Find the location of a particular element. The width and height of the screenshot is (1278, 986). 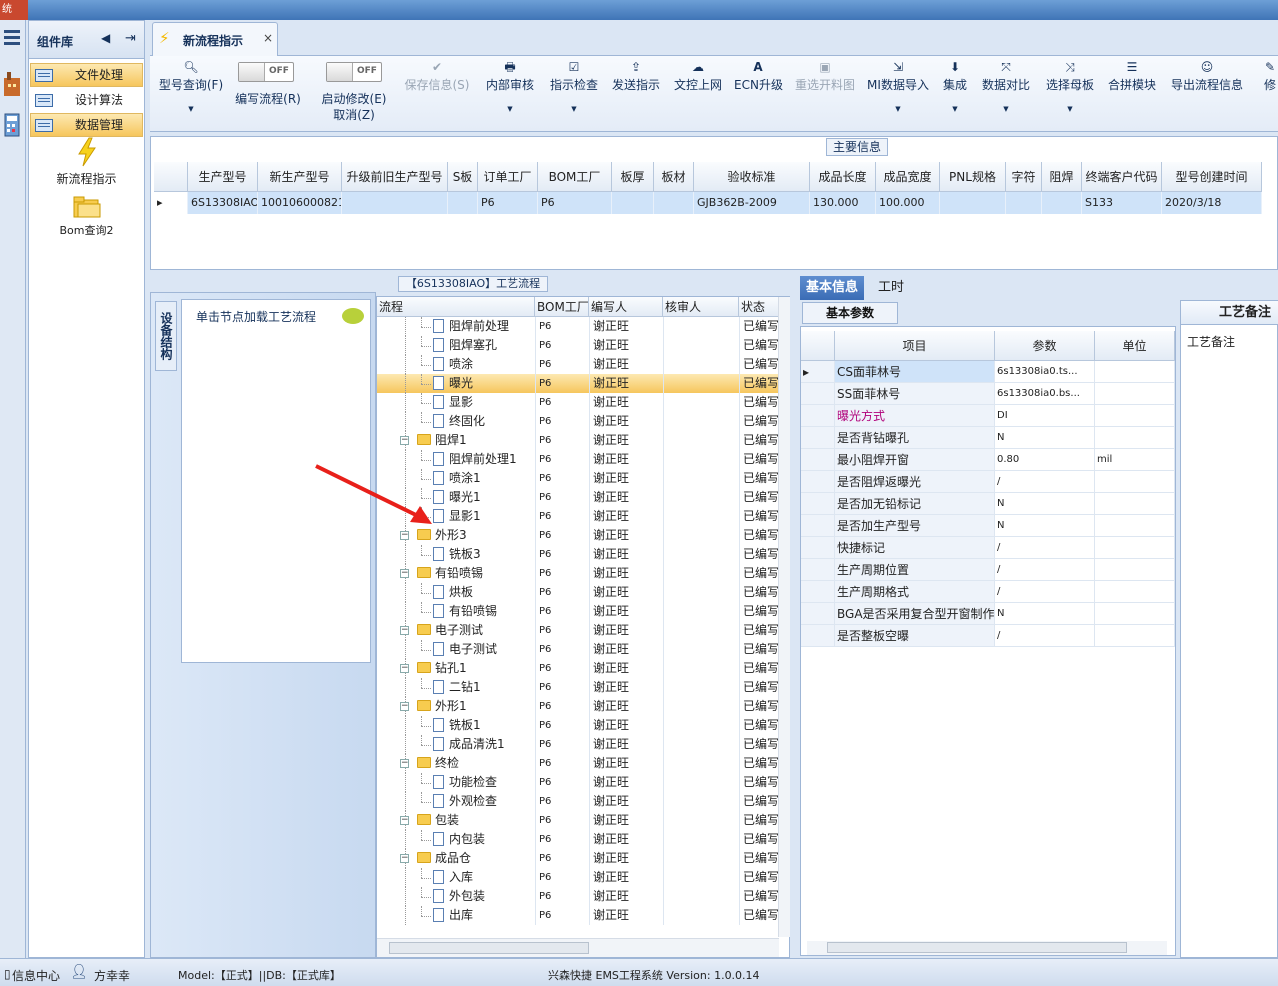

tree-row: 二钻1 P6 谢正旺 已编写 is located at coordinates (578, 687).